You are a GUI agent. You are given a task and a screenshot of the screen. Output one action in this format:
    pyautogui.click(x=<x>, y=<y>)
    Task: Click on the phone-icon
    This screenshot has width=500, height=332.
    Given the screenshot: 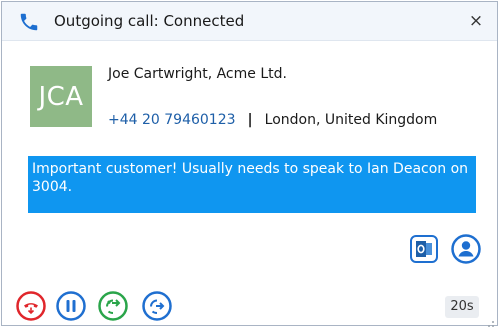 What is the action you would take?
    pyautogui.click(x=29, y=22)
    